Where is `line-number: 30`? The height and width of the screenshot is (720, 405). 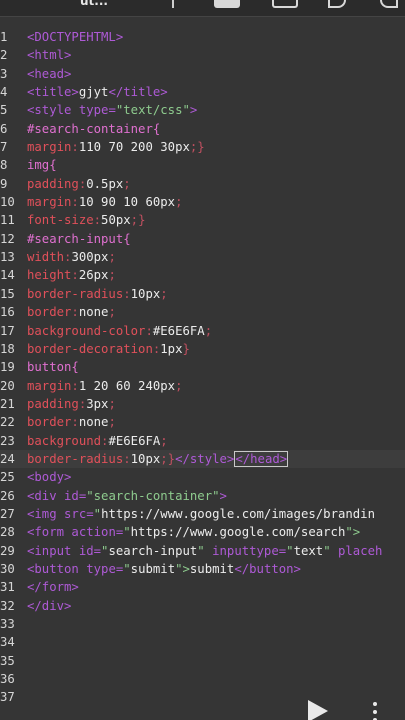
line-number: 30 is located at coordinates (7, 568).